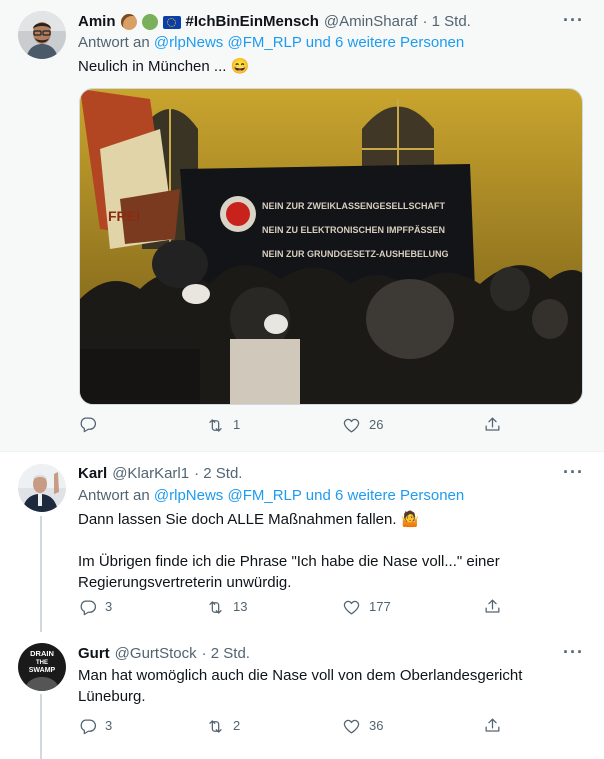 Image resolution: width=604 pixels, height=759 pixels. I want to click on display-name: Amin, so click(97, 22).